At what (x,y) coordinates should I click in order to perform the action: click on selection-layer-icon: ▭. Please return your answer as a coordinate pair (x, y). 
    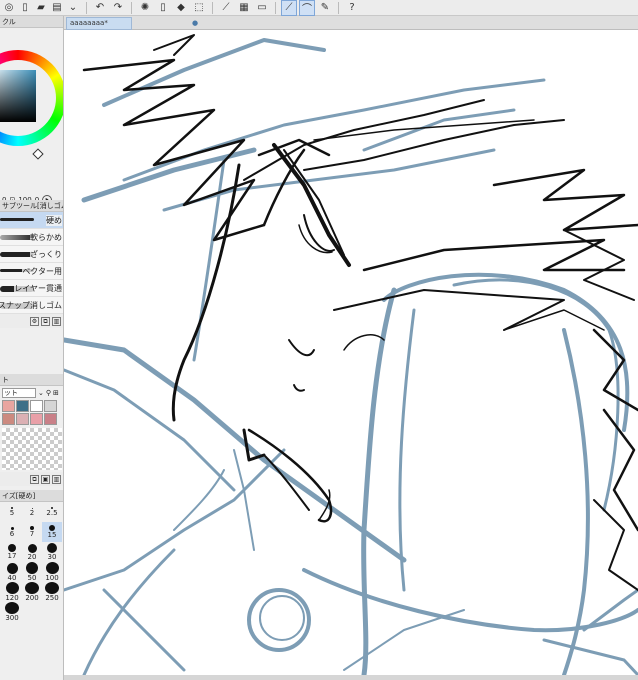
    Looking at the image, I should click on (262, 8).